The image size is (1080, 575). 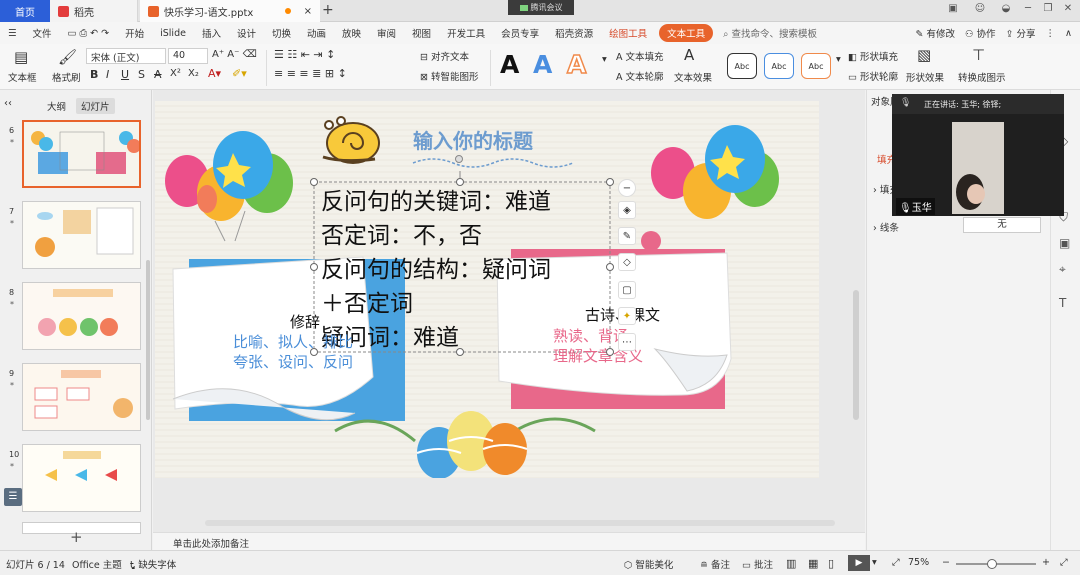 I want to click on new-tab-button: +, so click(x=328, y=10).